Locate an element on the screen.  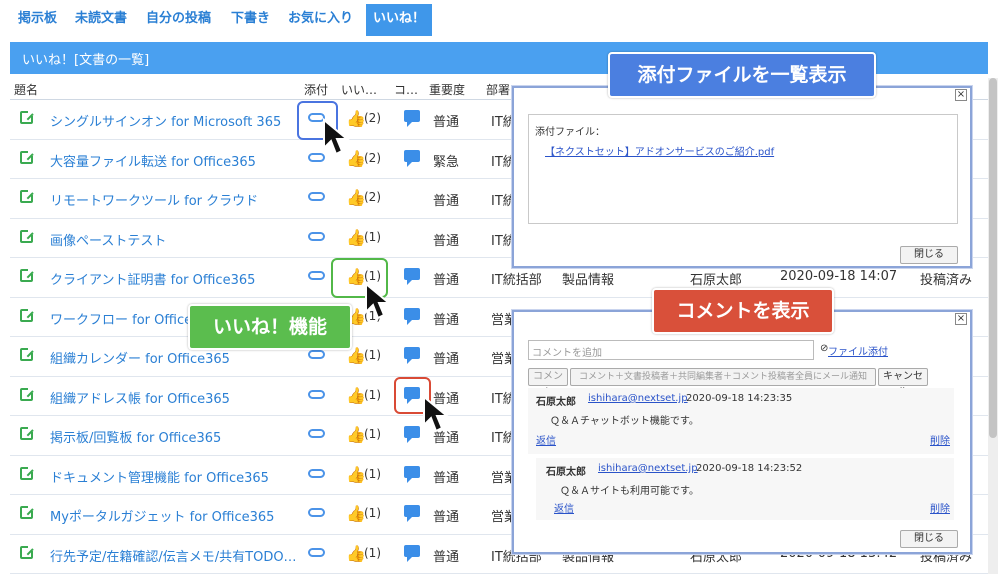
comment-input: コメントを追加 is located at coordinates (671, 350).